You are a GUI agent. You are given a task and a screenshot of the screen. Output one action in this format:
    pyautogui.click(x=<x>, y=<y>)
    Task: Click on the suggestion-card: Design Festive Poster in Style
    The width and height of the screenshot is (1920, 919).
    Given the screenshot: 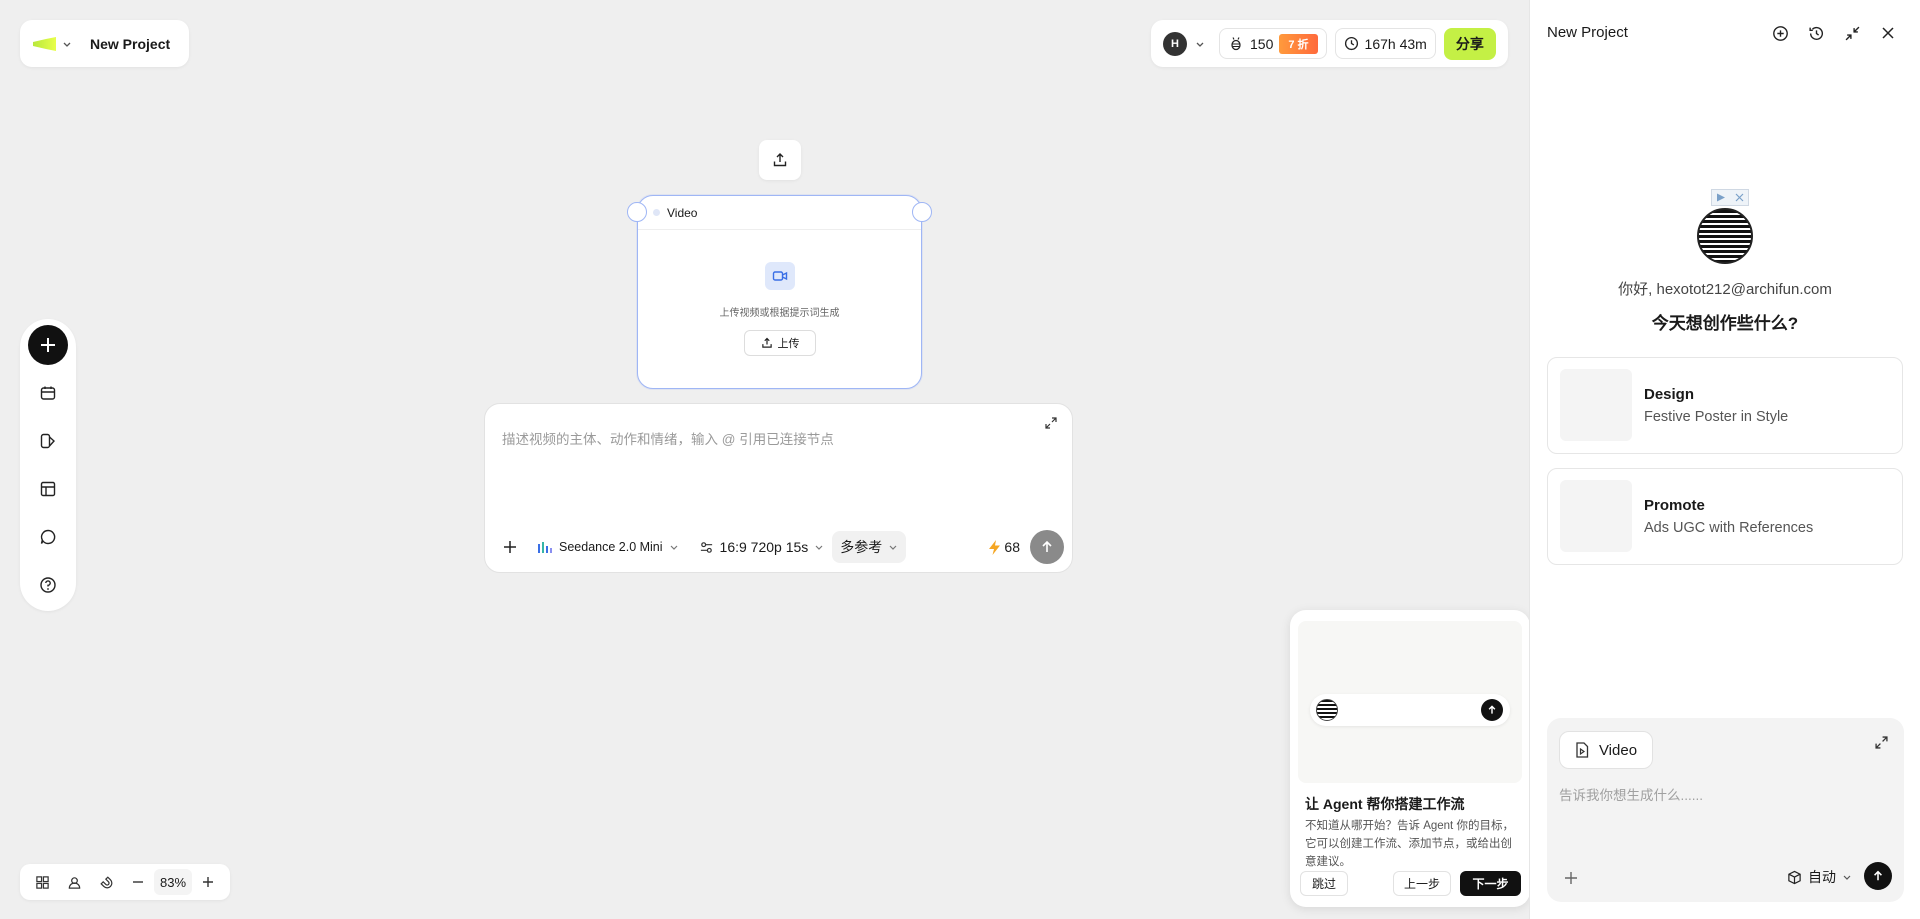 What is the action you would take?
    pyautogui.click(x=1725, y=405)
    